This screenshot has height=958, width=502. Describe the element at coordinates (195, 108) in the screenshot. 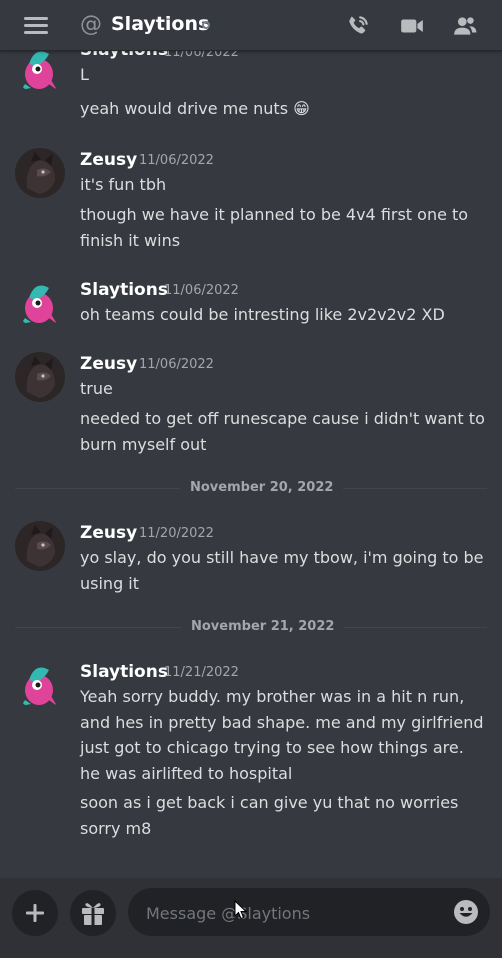

I see `message-text: yeah would drive me nuts 😁` at that location.